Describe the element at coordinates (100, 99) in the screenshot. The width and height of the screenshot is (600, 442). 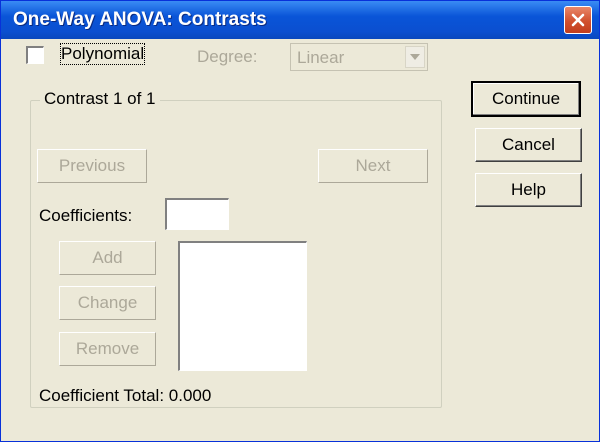
I see `contrast-group-label: Contrast 1 of 1` at that location.